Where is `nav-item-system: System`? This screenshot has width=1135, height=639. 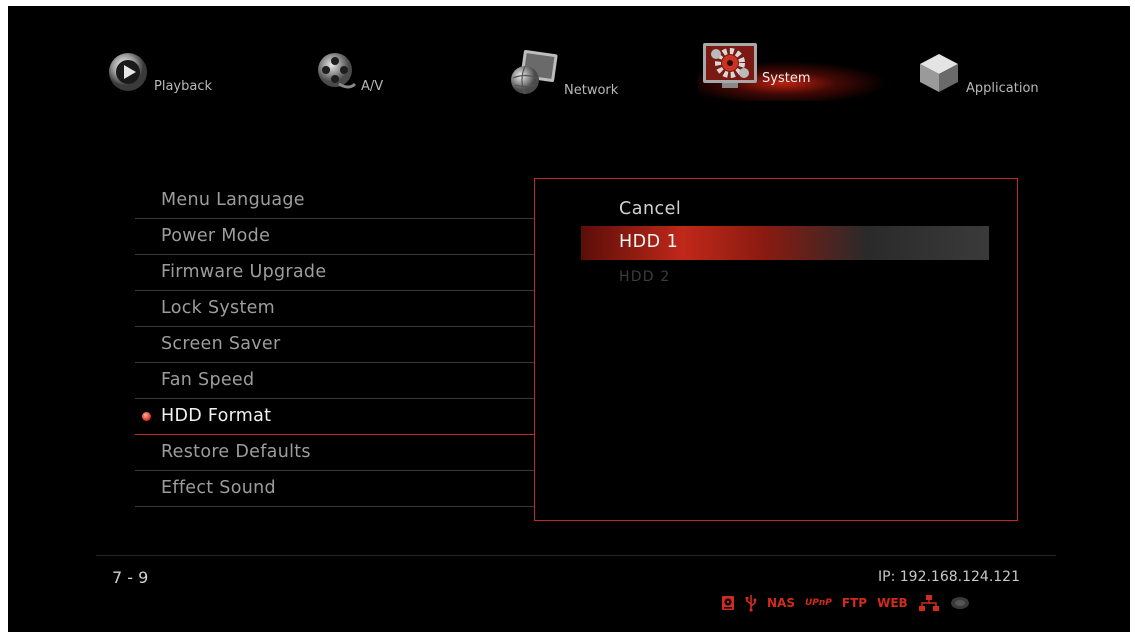 nav-item-system: System is located at coordinates (756, 67).